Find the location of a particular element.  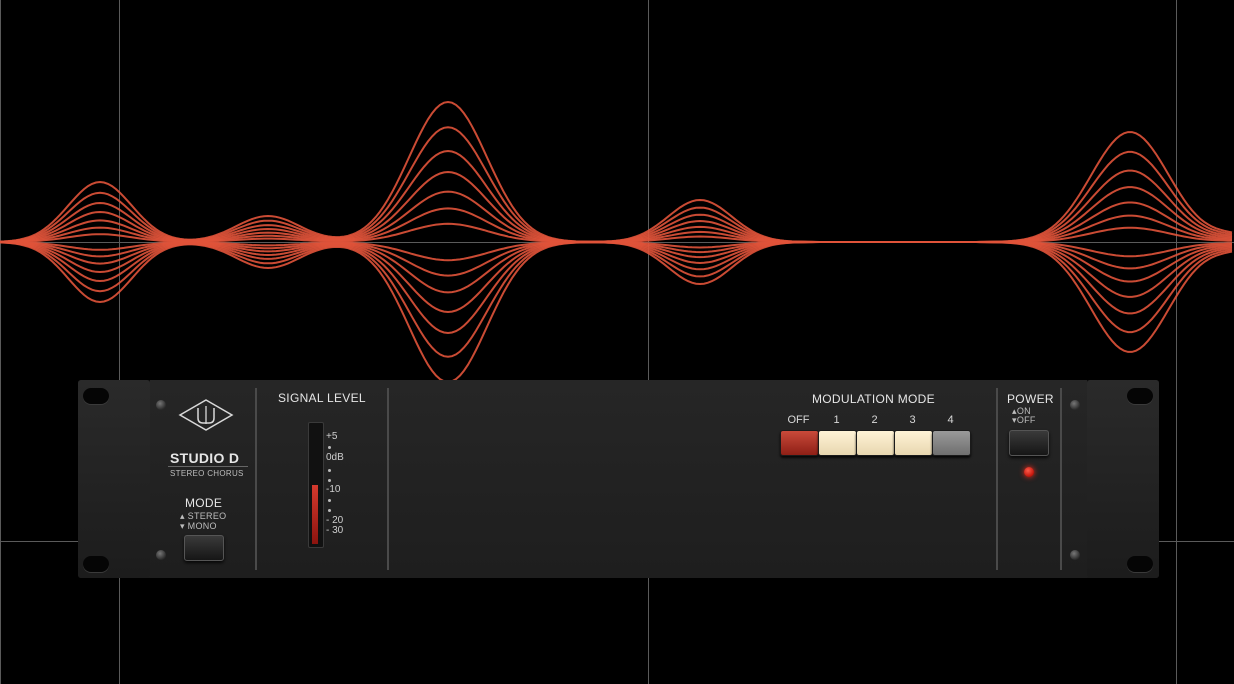

mode-label: MODE is located at coordinates (204, 503).